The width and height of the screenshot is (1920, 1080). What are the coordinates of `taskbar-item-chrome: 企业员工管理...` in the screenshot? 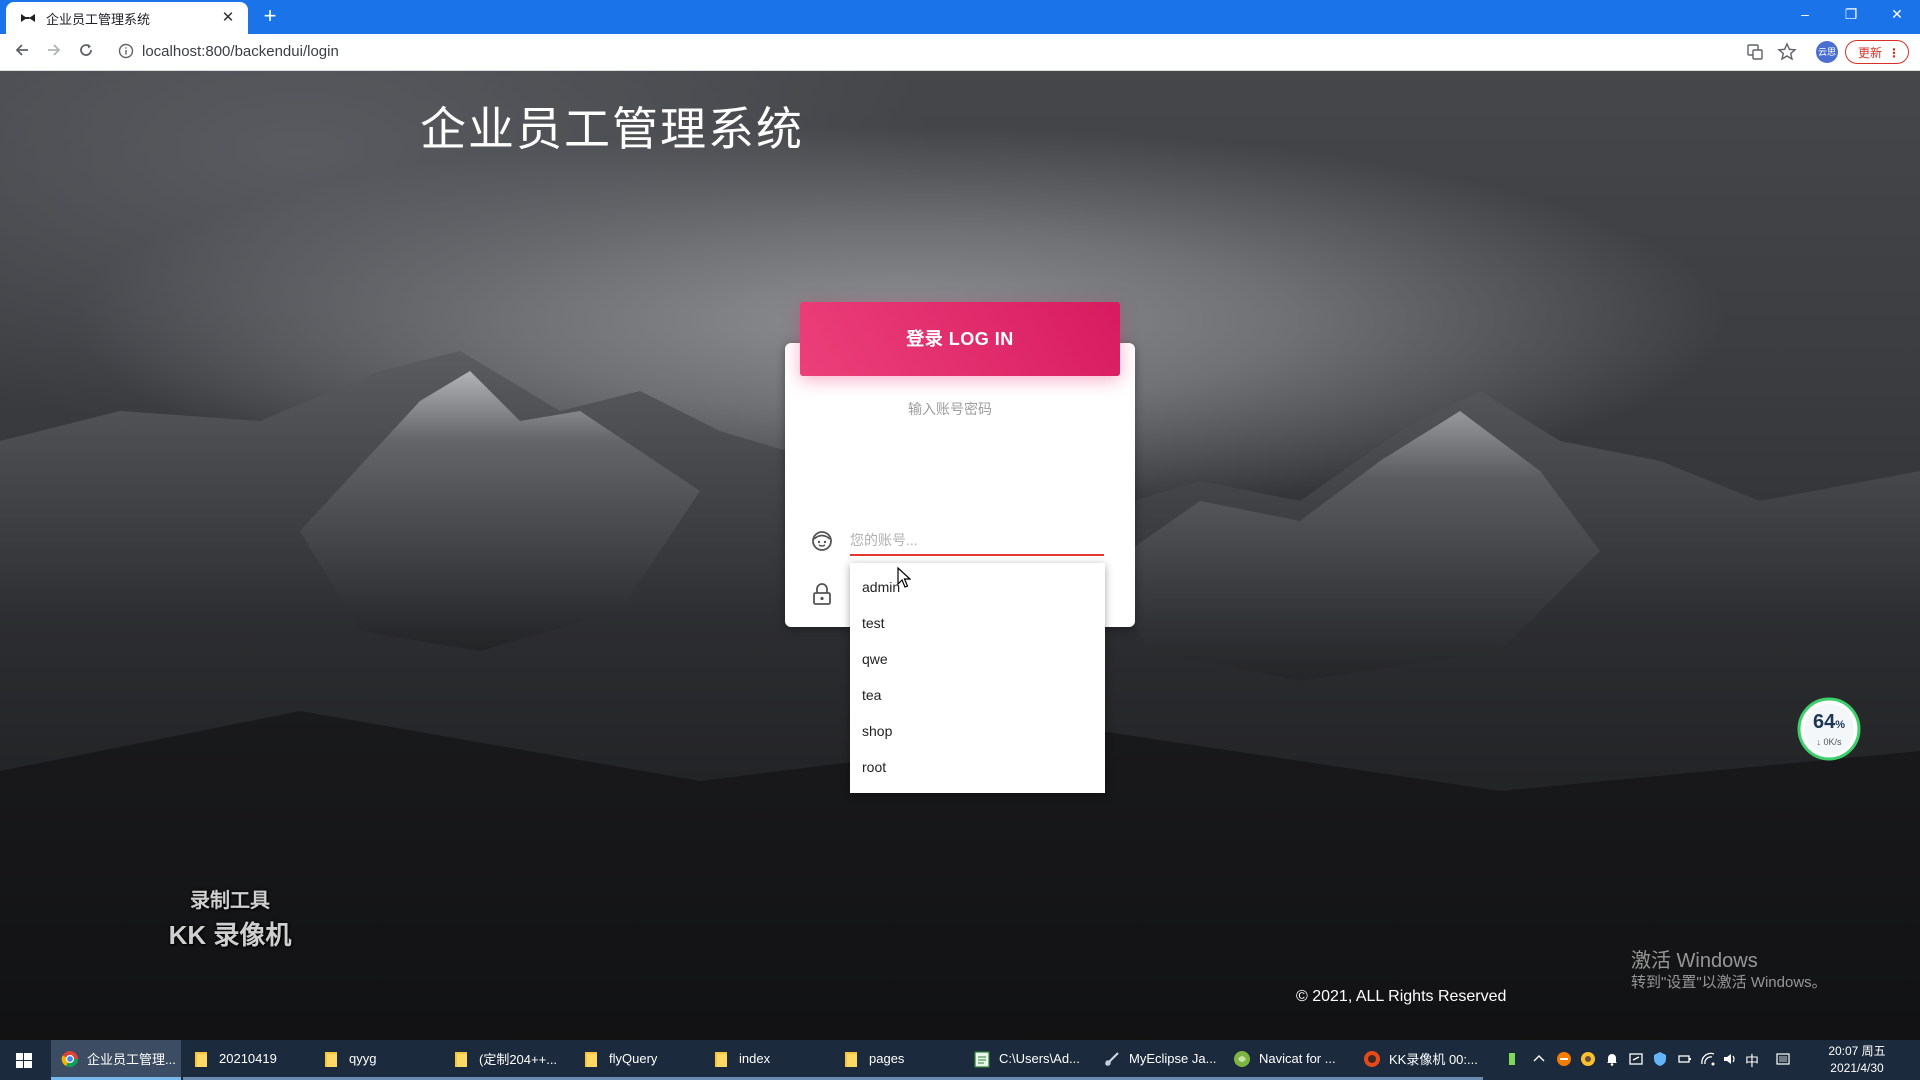 It's located at (116, 1060).